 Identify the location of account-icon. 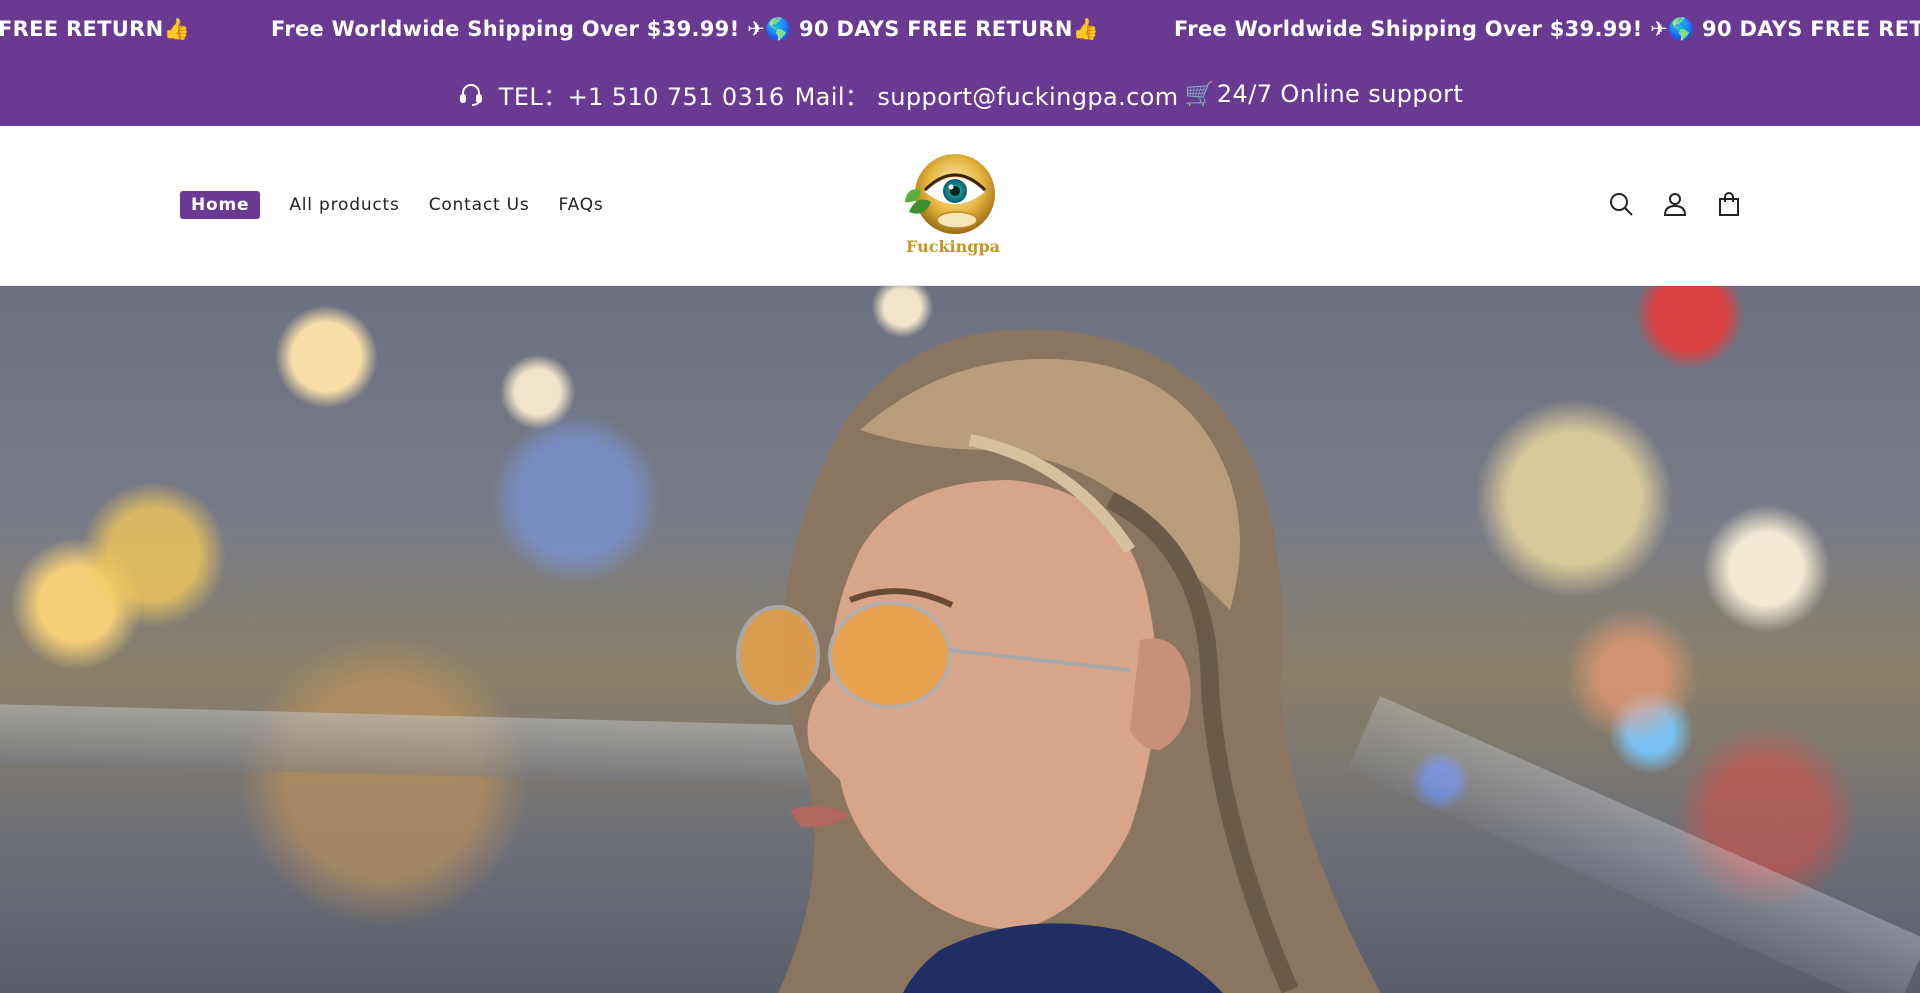
(1675, 204).